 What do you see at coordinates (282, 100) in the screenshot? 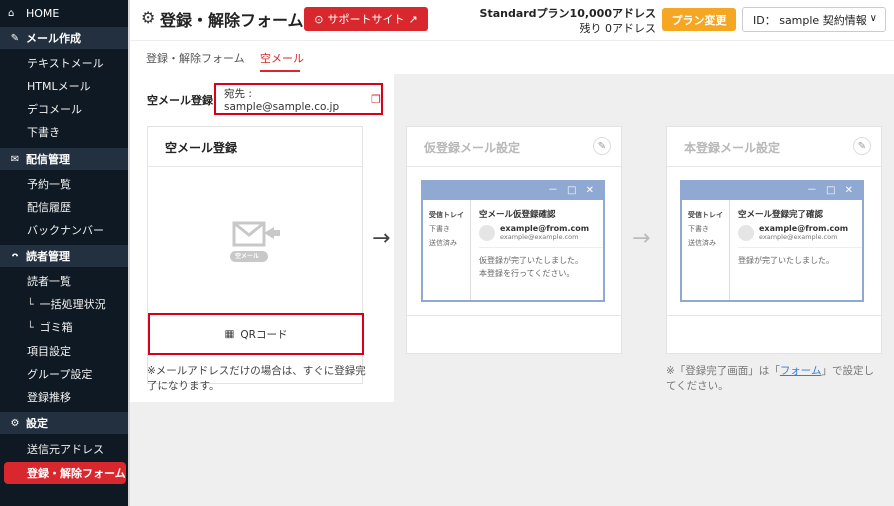
I see `empty-mail-address-text: 宛先 : sample@sample.co.jp` at bounding box center [282, 100].